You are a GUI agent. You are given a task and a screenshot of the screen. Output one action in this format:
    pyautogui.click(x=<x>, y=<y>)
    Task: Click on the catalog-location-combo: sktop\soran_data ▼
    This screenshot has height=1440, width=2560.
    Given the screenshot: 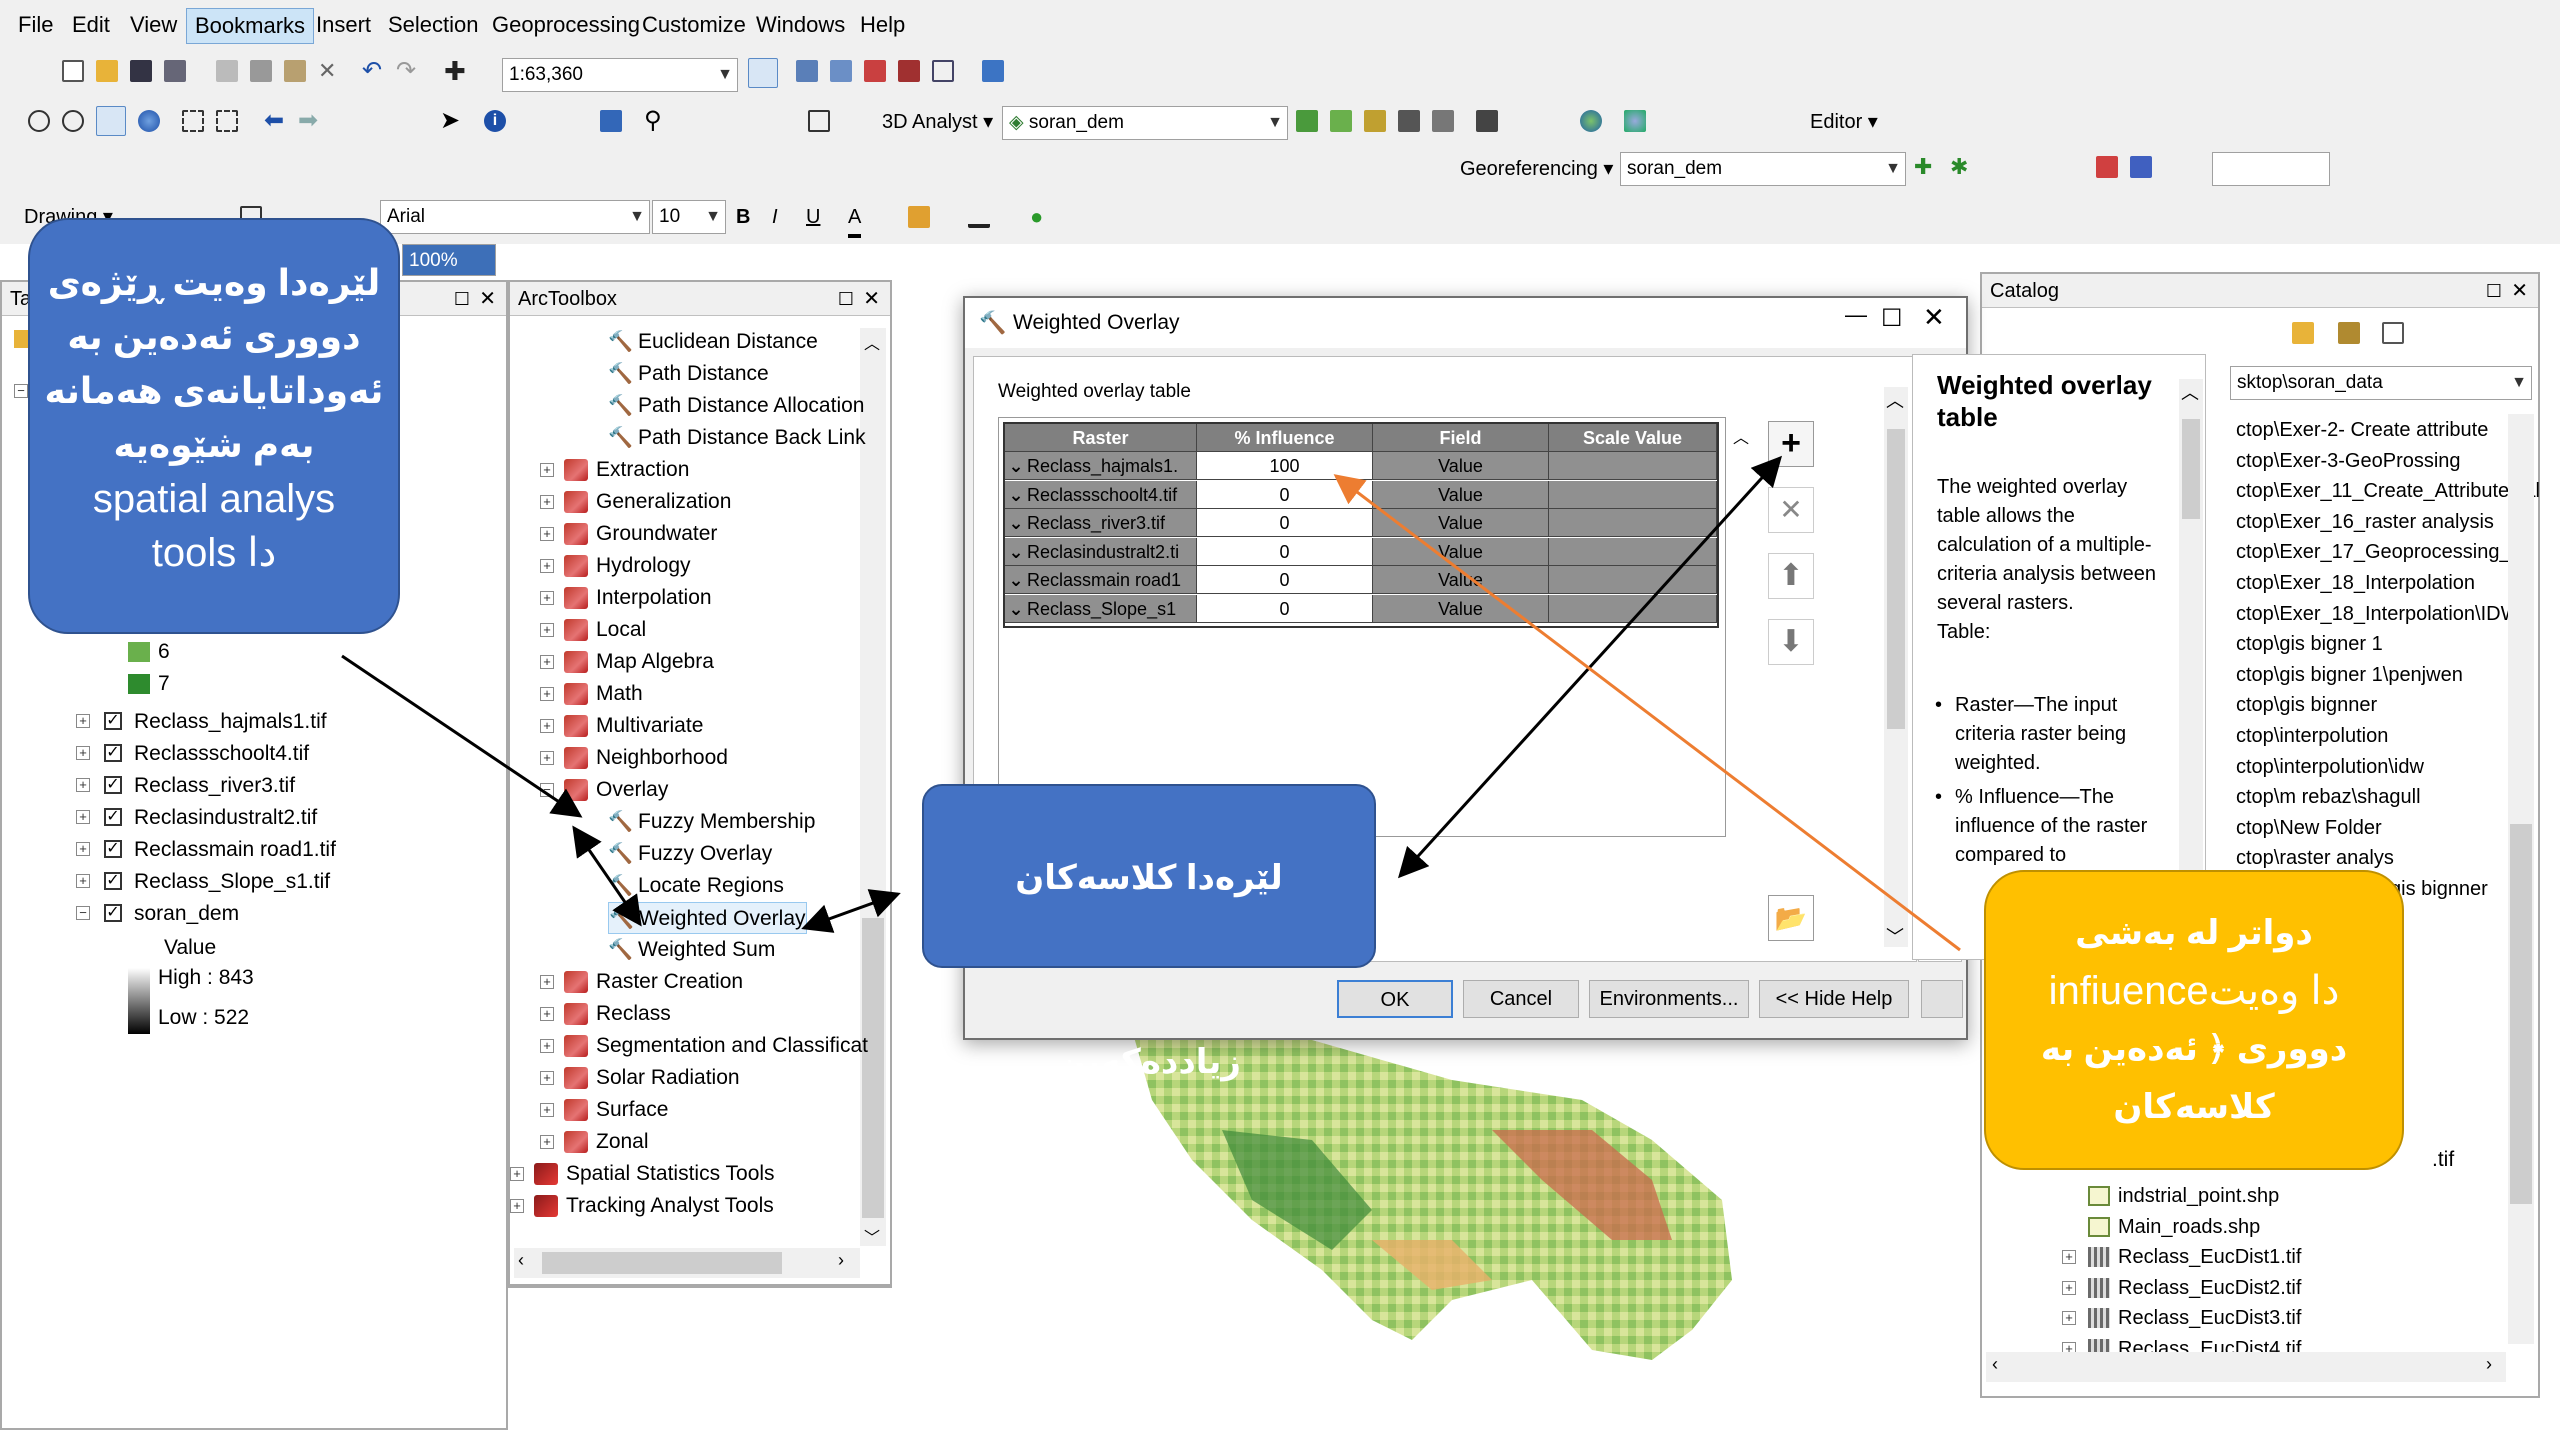 What is the action you would take?
    pyautogui.click(x=2381, y=383)
    